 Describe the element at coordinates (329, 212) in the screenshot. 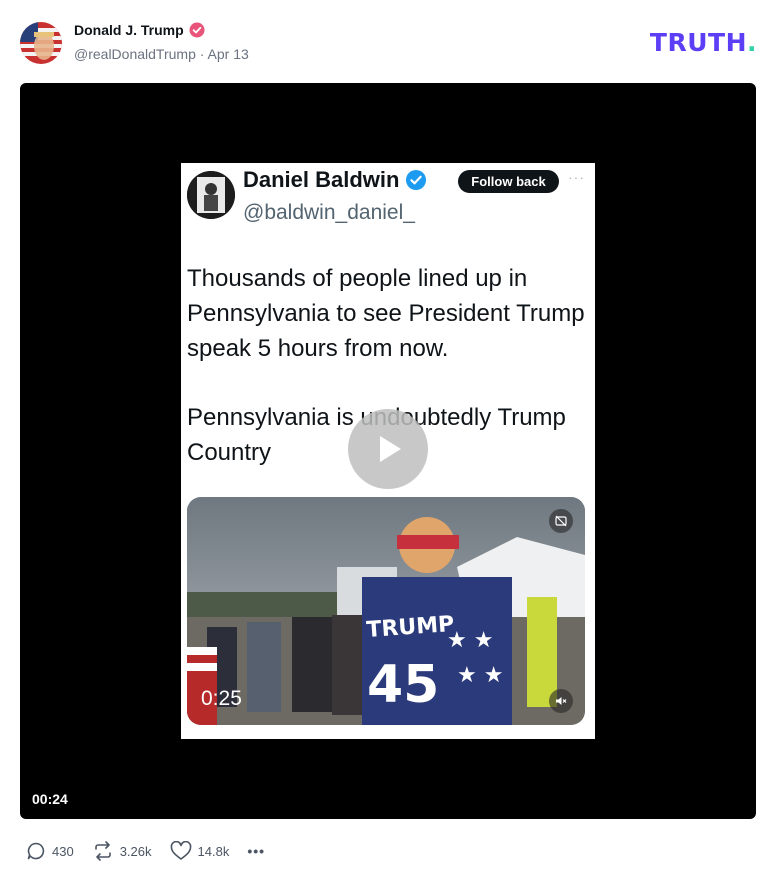

I see `tweet-author-handle: @baldwin_daniel_` at that location.